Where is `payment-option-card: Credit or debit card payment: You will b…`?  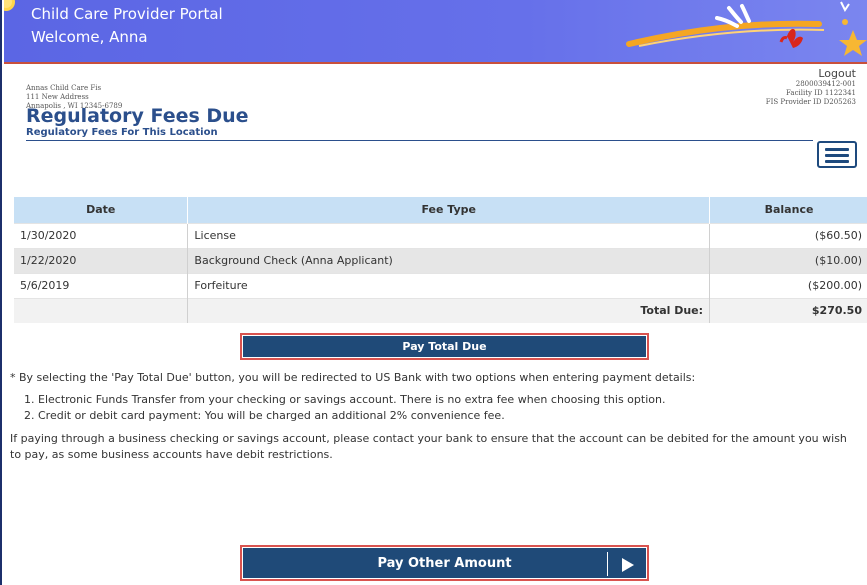
payment-option-card: Credit or debit card payment: You will b… is located at coordinates (444, 416).